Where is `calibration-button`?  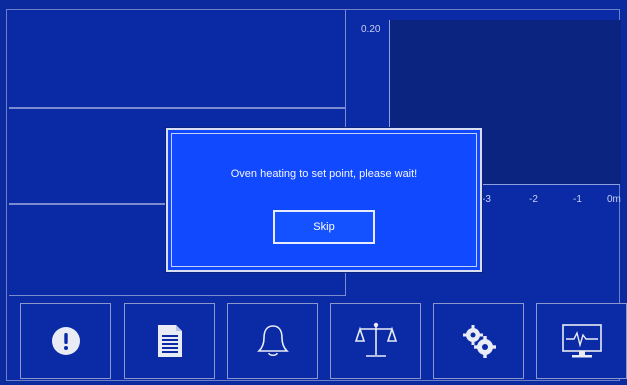
calibration-button is located at coordinates (375, 341).